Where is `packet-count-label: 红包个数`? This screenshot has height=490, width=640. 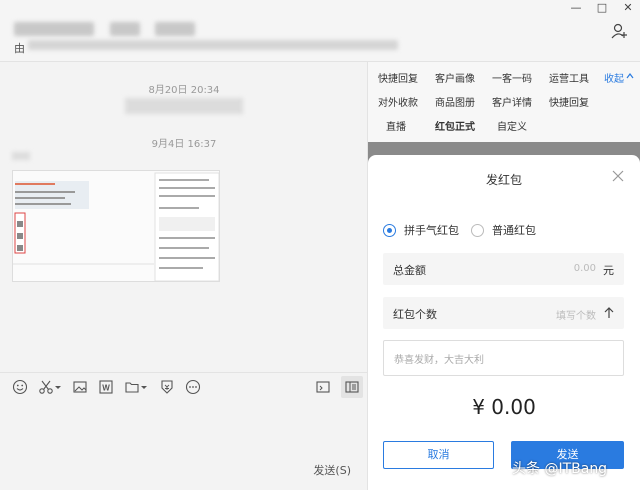
packet-count-label: 红包个数 is located at coordinates (415, 314).